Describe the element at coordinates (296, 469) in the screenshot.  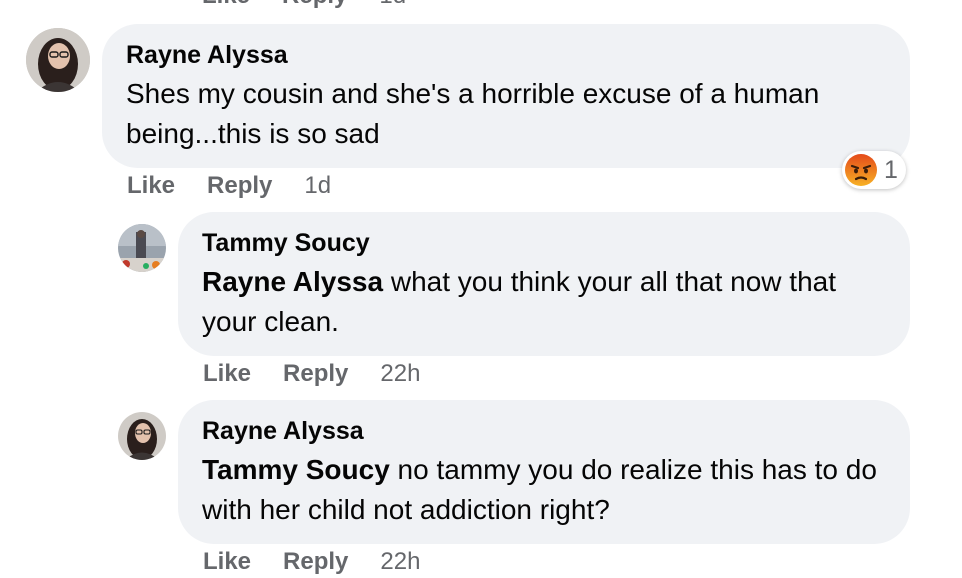
I see `mention-link: Tammy Soucy` at that location.